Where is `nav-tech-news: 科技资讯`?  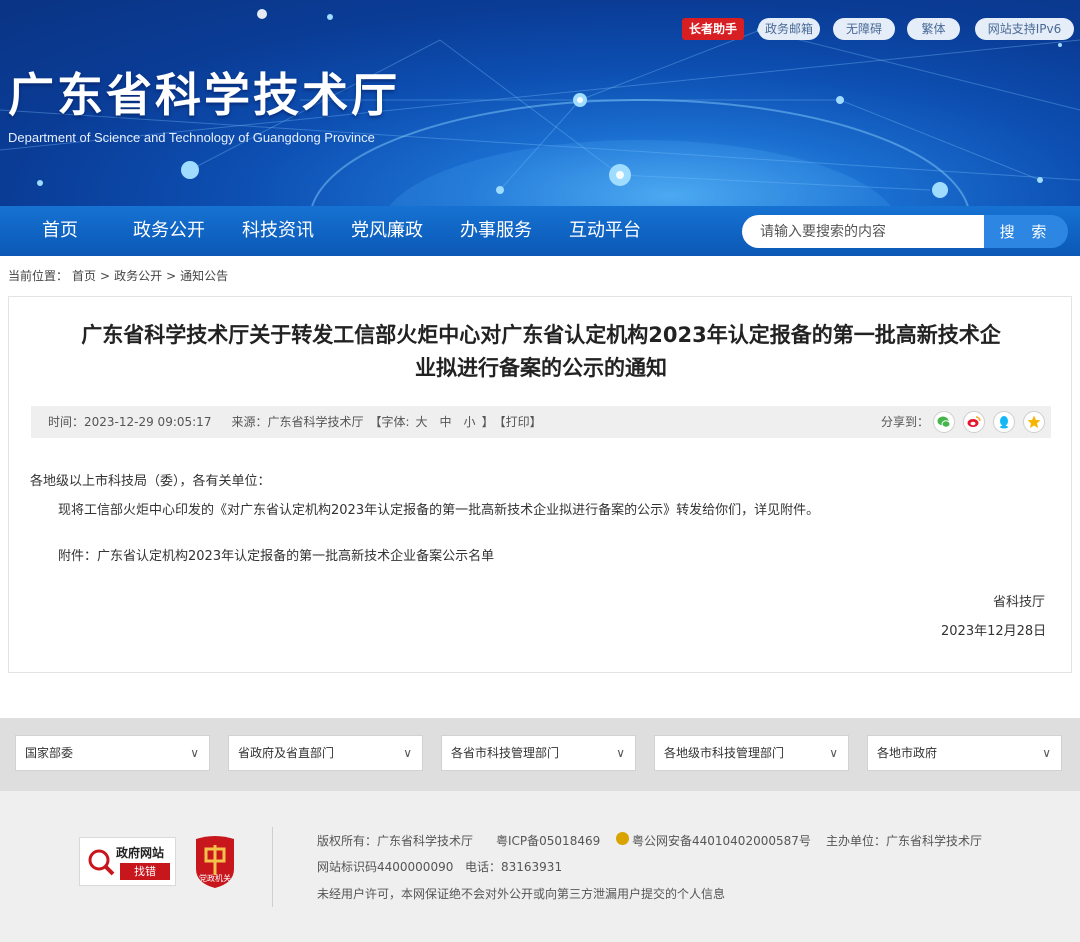 nav-tech-news: 科技资讯 is located at coordinates (278, 231).